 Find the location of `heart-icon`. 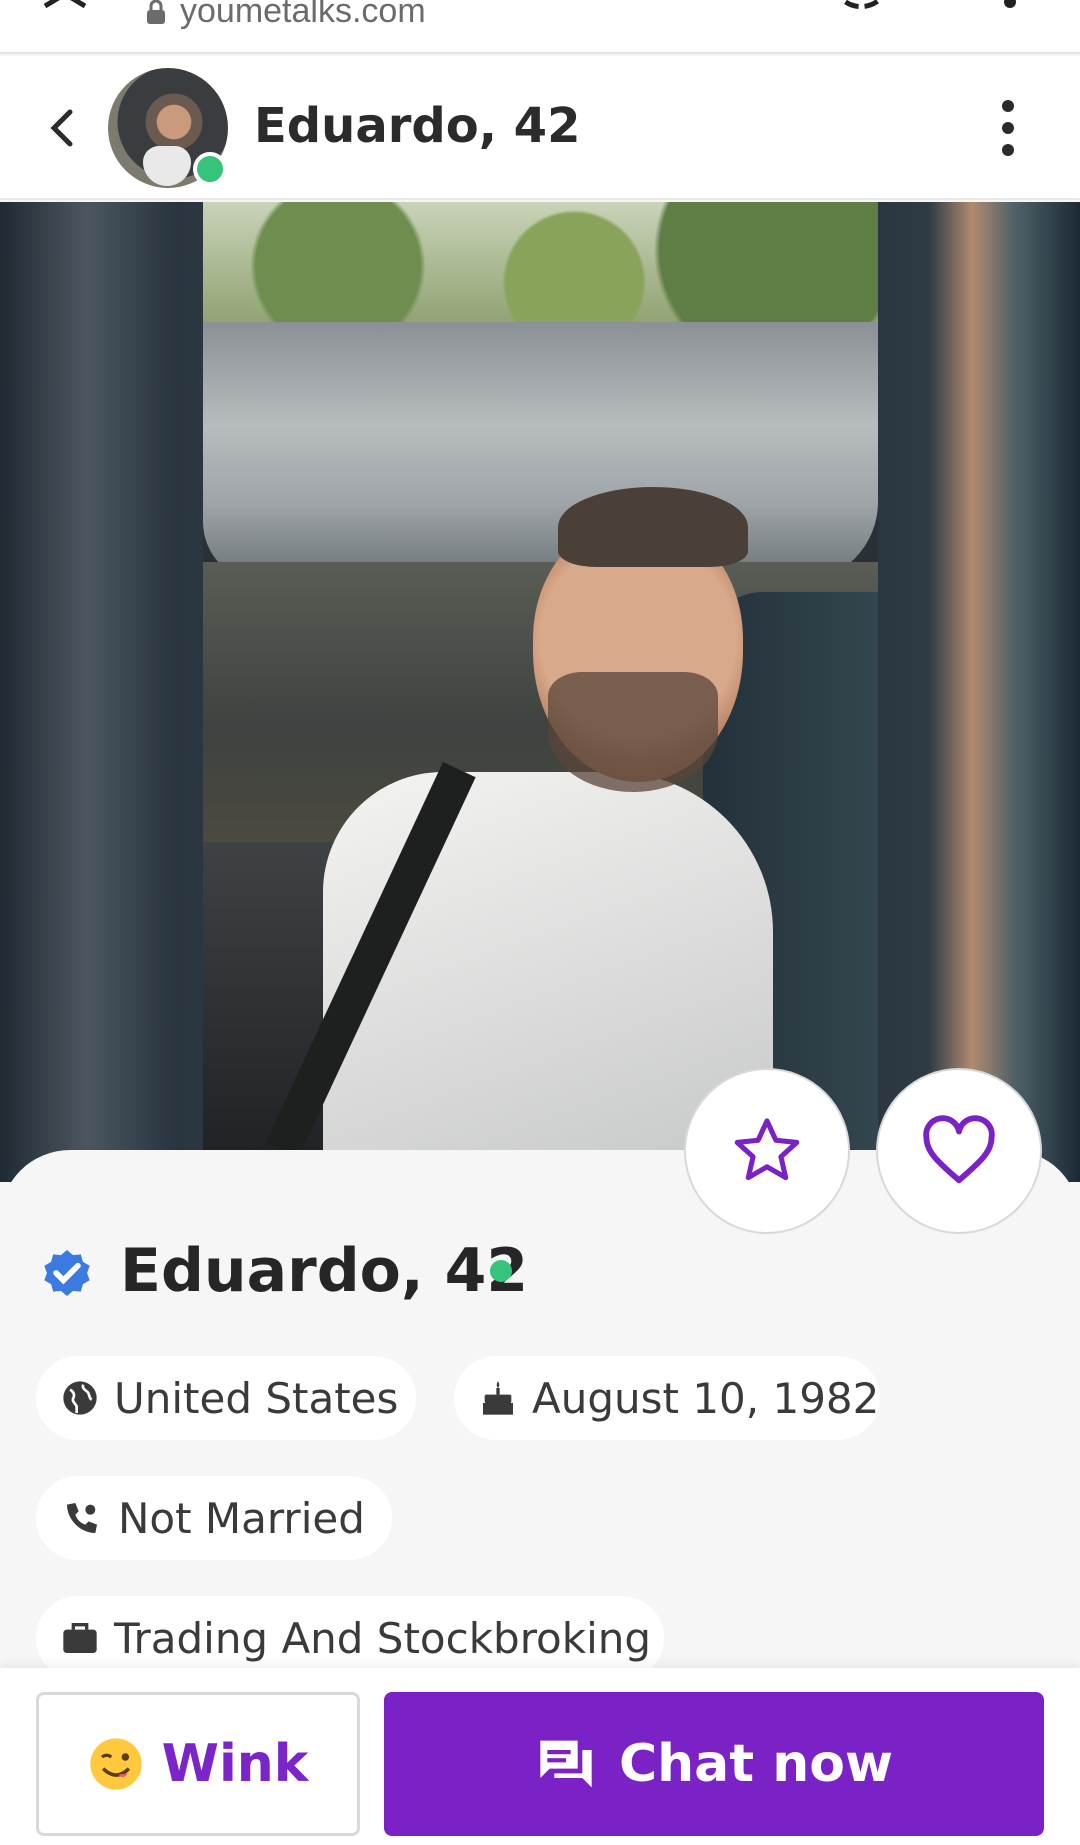

heart-icon is located at coordinates (959, 1149).